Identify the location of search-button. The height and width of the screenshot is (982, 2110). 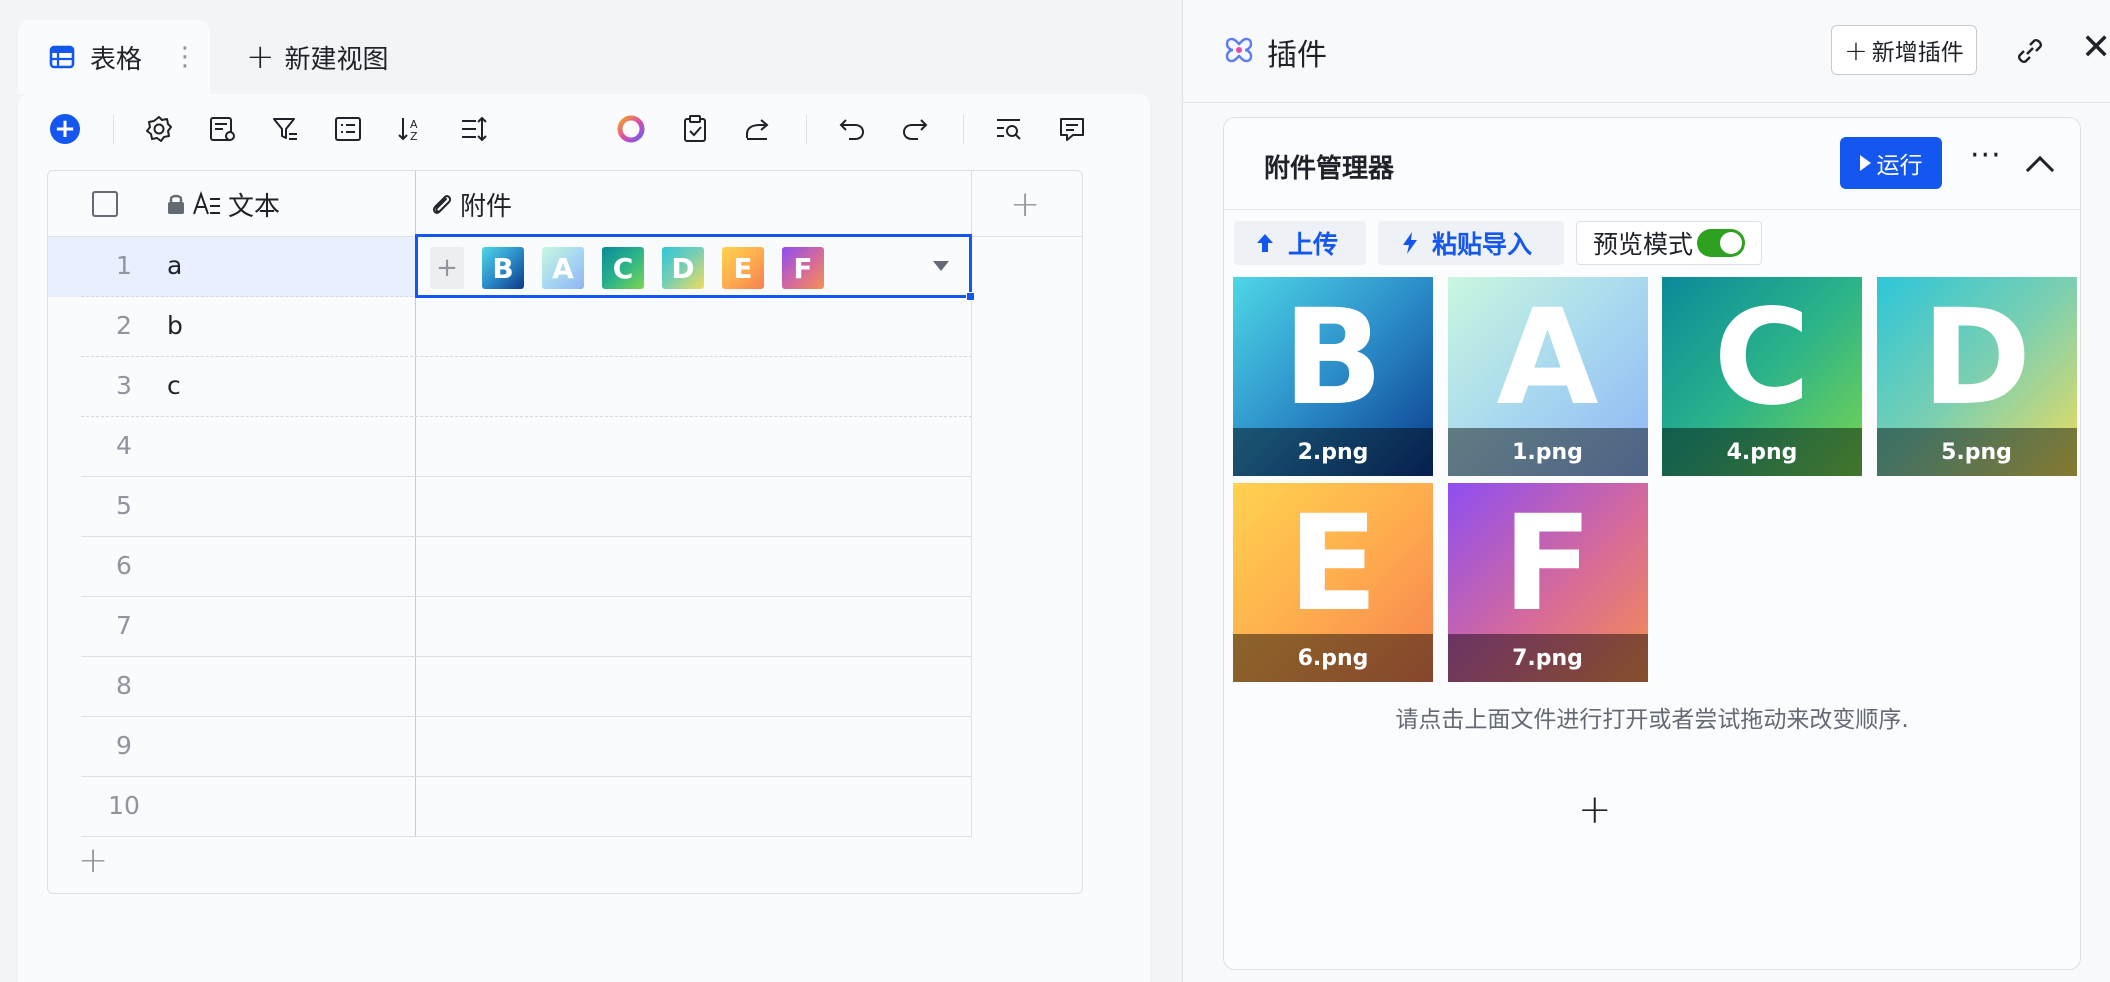
(1009, 129).